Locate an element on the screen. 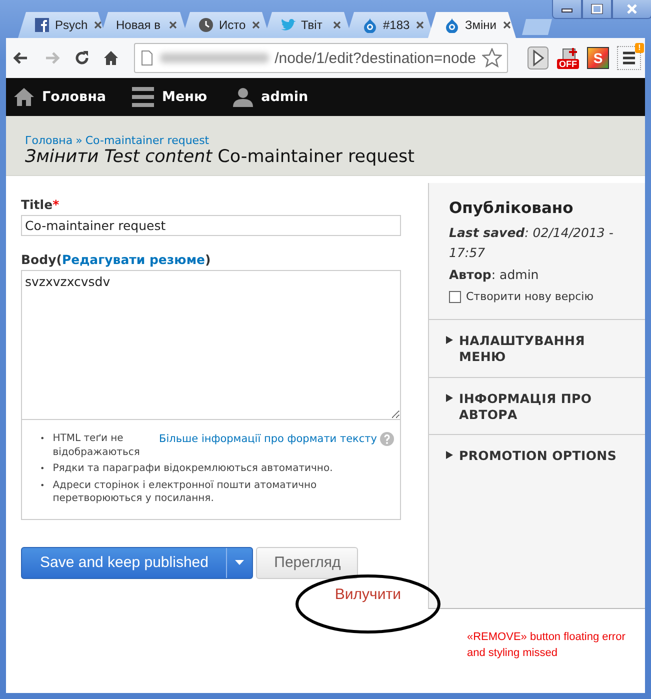  status-heading: Опубліковано is located at coordinates (511, 208).